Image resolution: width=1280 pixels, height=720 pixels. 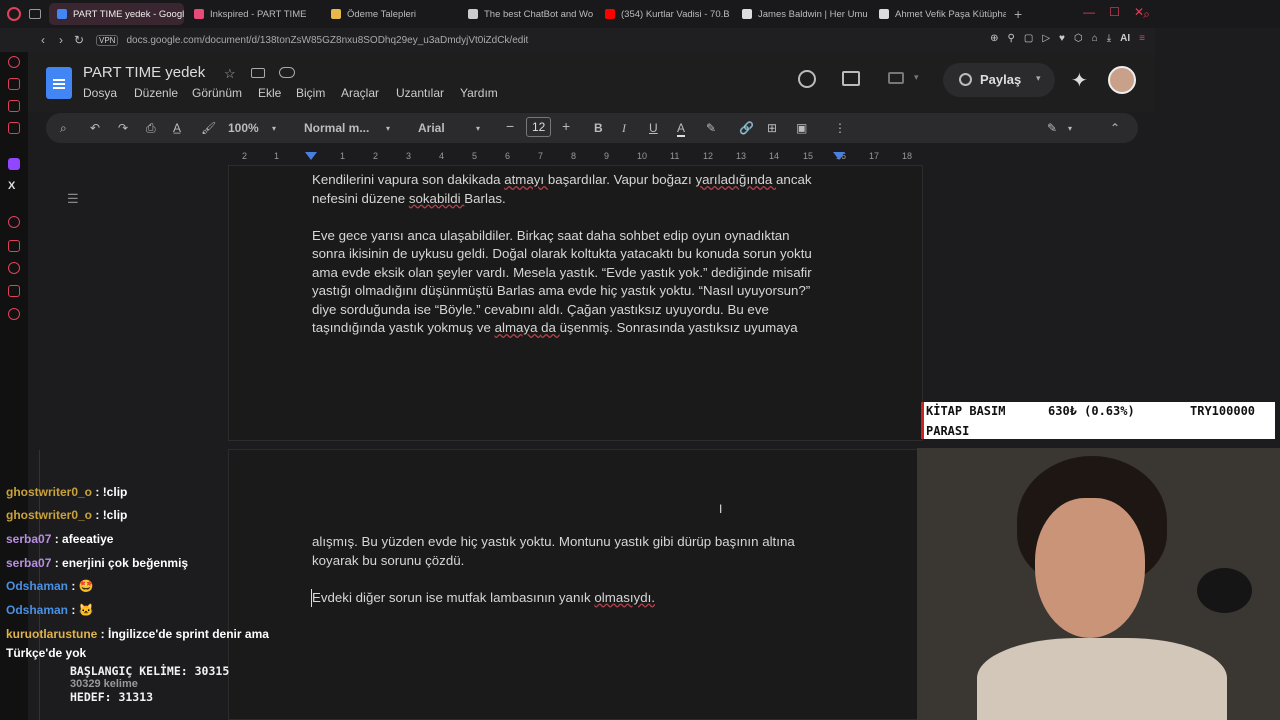 I want to click on sidebar-mail-icon, so click(x=14, y=128).